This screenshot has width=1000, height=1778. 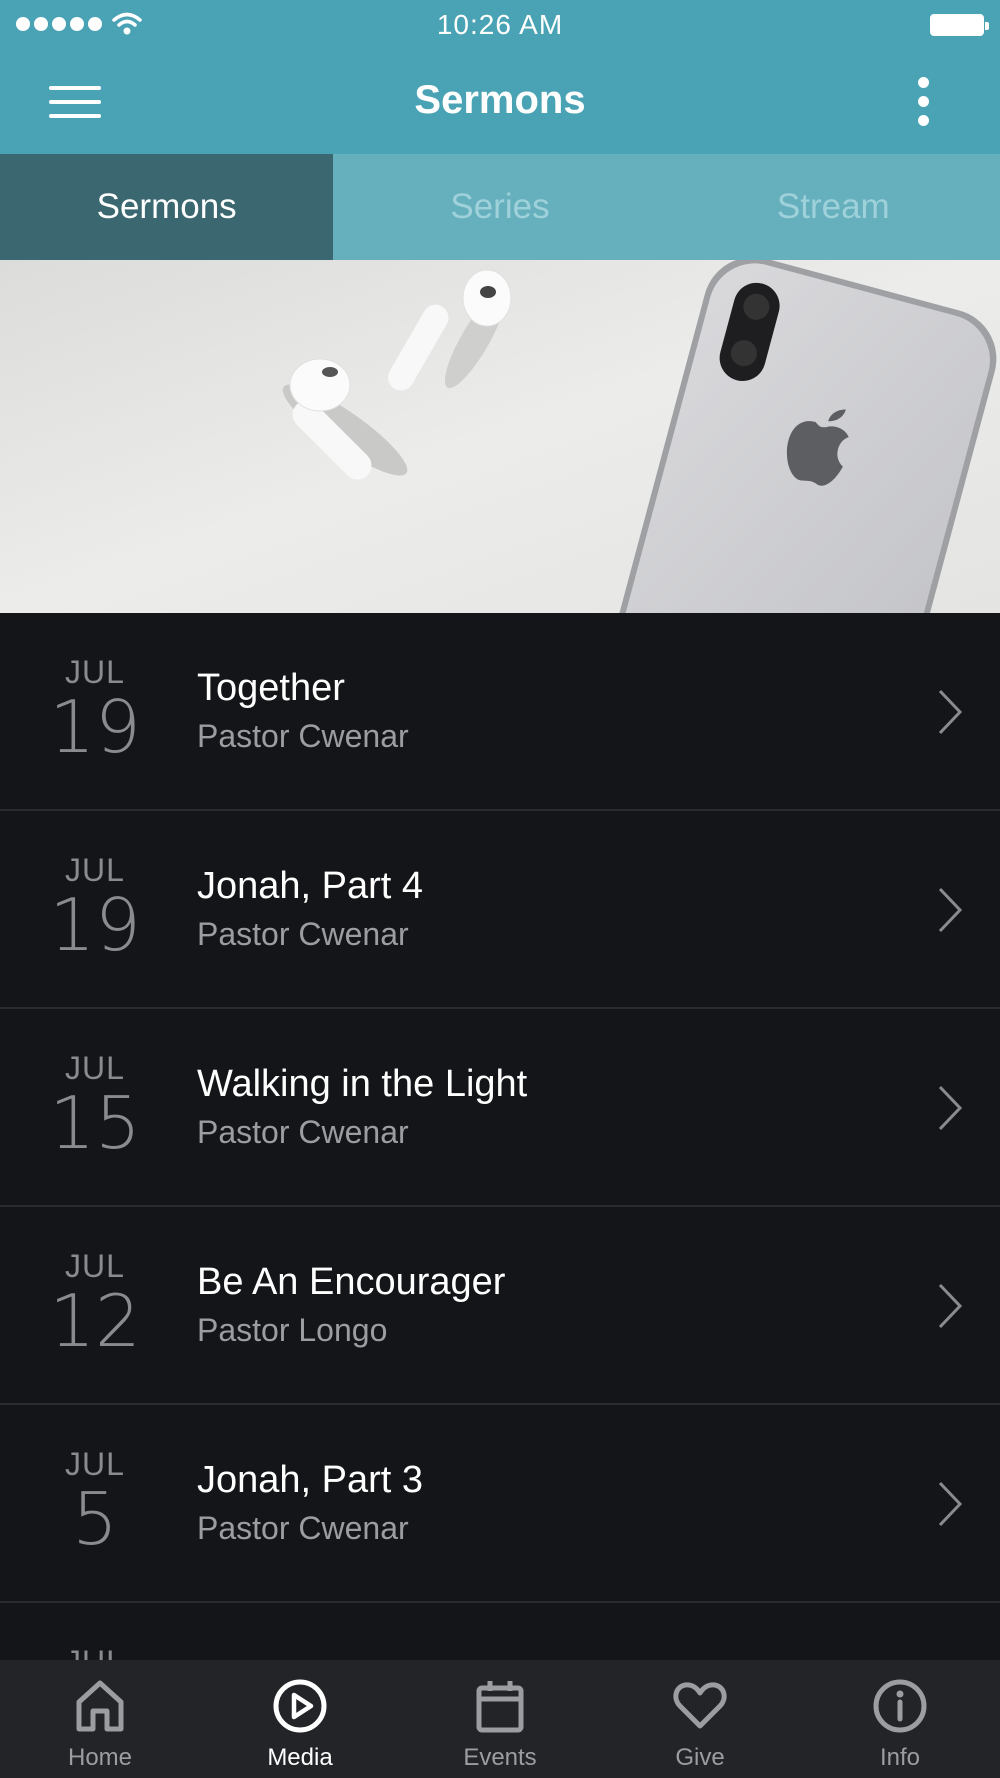 What do you see at coordinates (362, 1084) in the screenshot?
I see `sermon-title: Walking in the Light` at bounding box center [362, 1084].